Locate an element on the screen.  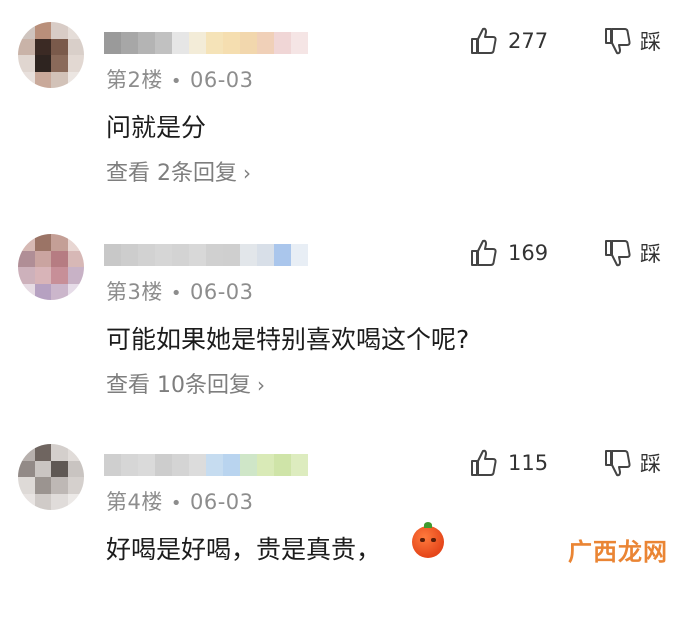
like-count: 169 is located at coordinates (528, 253).